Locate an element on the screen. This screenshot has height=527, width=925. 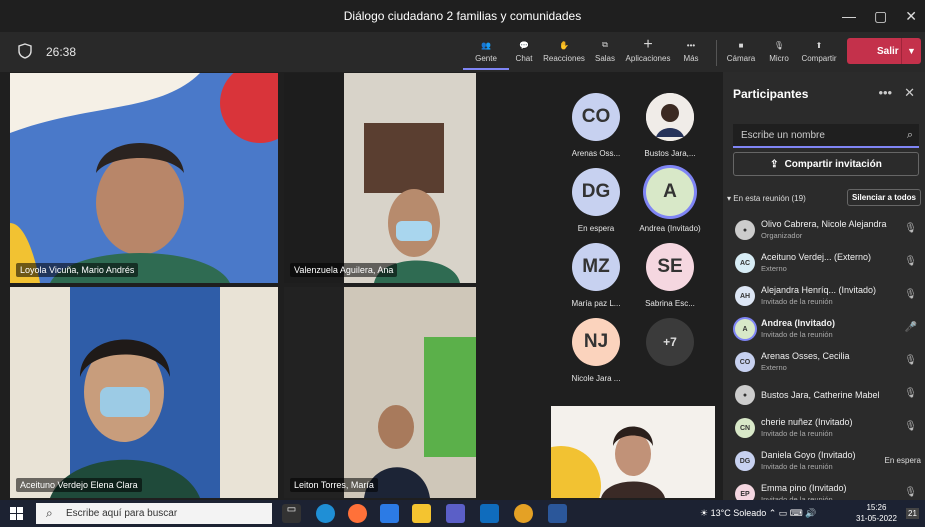
panel-title: Participantes is located at coordinates (771, 94).